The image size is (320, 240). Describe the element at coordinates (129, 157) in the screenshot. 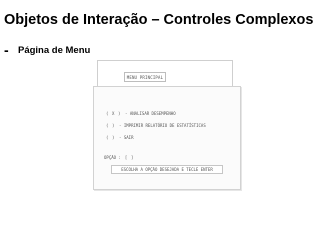

I see `option-input-field: [ ]` at that location.